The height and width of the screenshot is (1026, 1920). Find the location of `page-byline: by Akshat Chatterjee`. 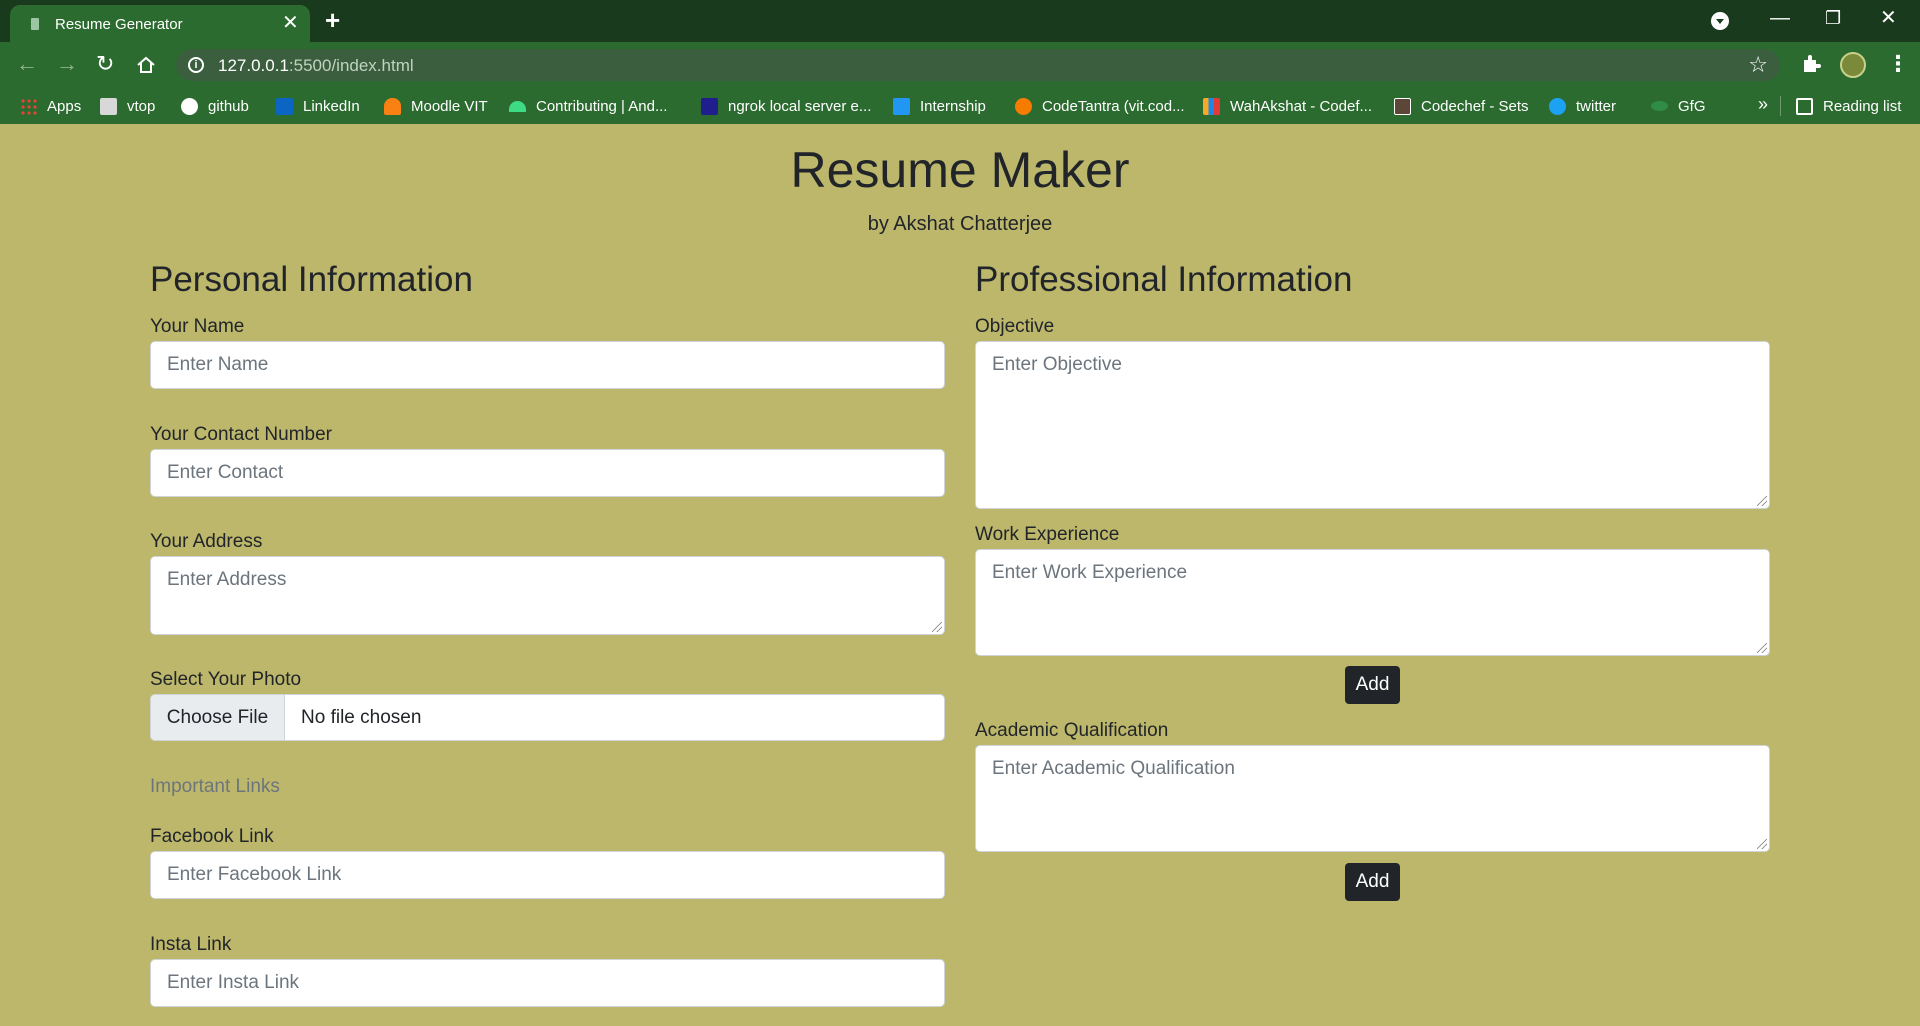

page-byline: by Akshat Chatterjee is located at coordinates (960, 224).